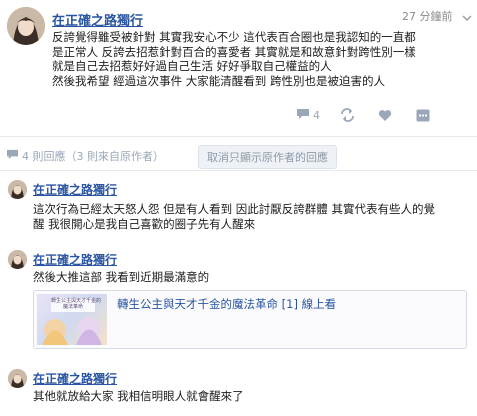  Describe the element at coordinates (250, 319) in the screenshot. I see `link-preview-card: 轉生公主與天才千金的 魔法革命 轉生公主與天才千金的魔法革命 [1] 線上看` at that location.